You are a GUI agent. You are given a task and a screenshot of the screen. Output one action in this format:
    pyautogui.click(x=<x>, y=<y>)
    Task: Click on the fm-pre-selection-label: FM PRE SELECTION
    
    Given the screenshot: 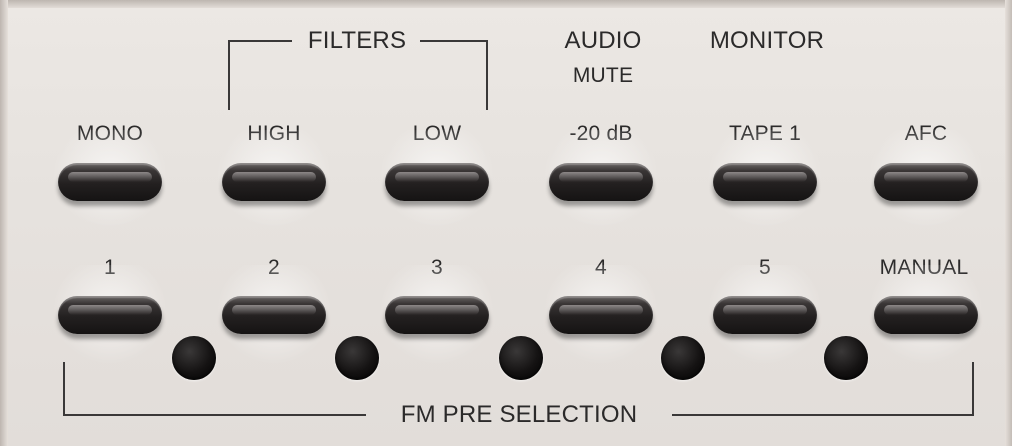 What is the action you would take?
    pyautogui.click(x=519, y=414)
    